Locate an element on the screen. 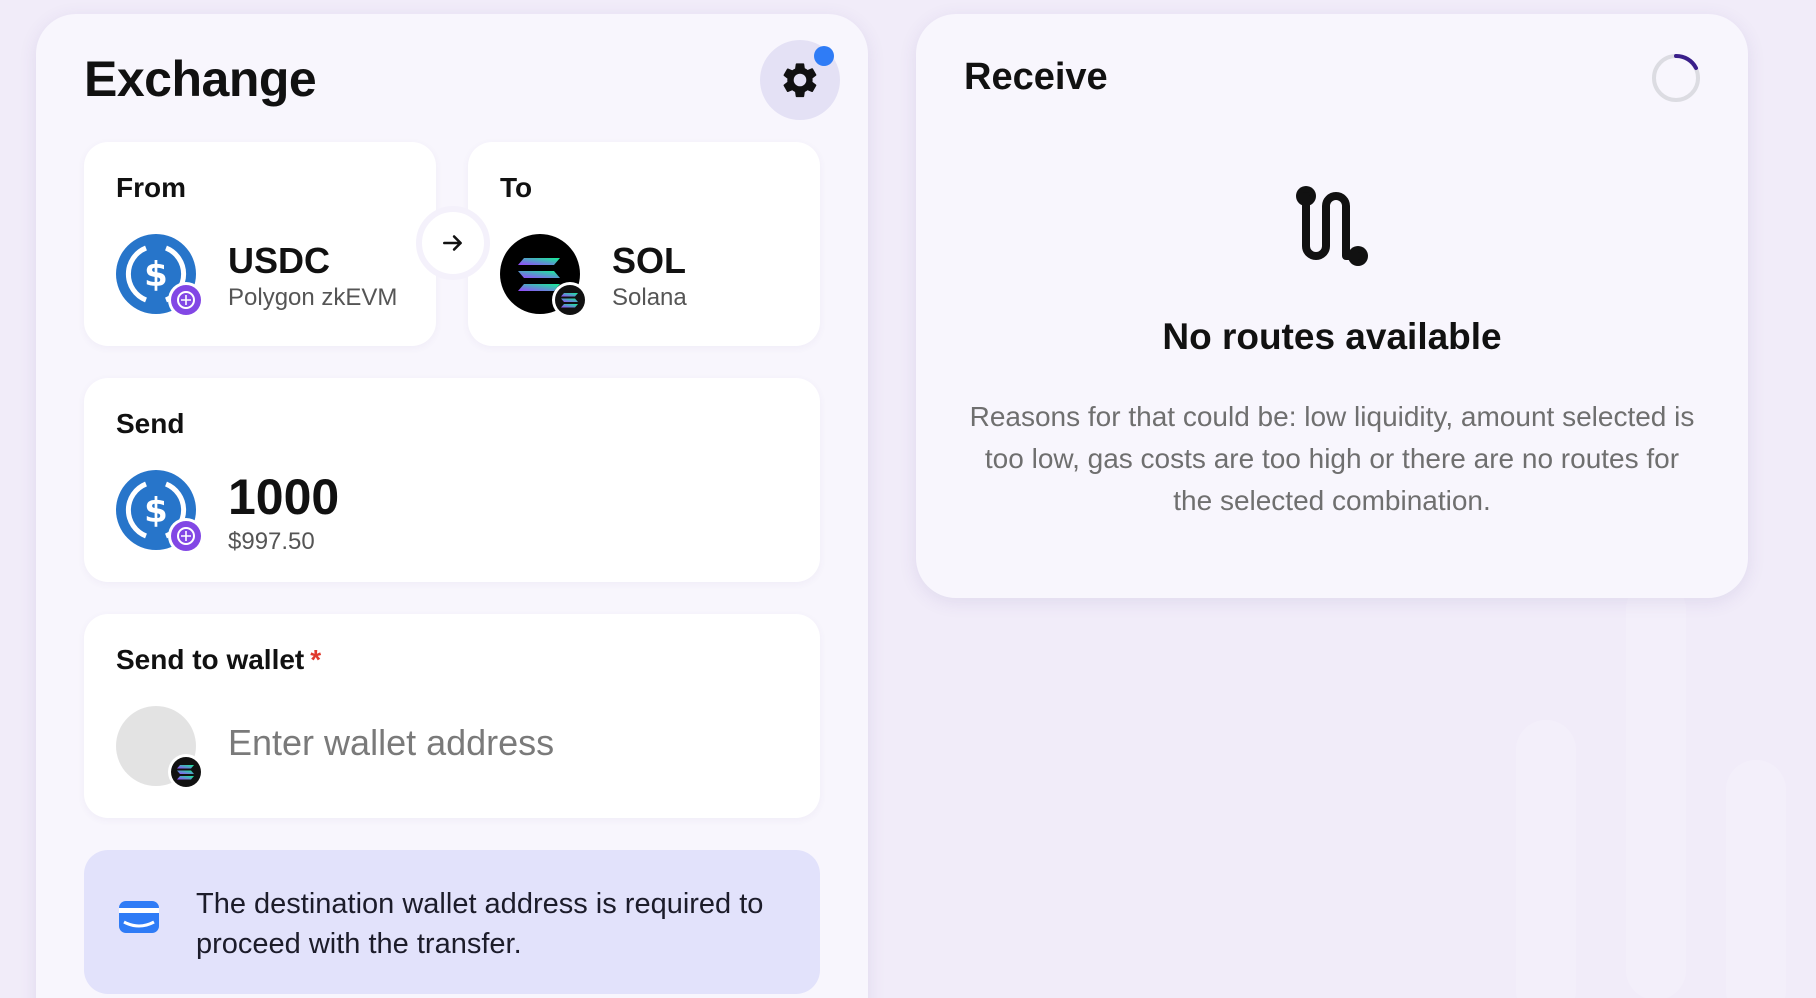  from-token-selector: From $ USDC Polygon zkEVM is located at coordinates (260, 244).